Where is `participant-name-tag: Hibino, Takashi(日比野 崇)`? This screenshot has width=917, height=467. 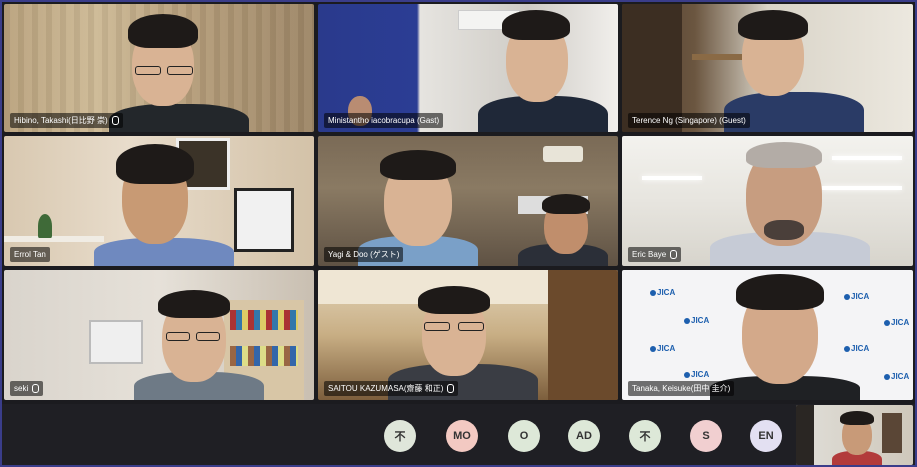 participant-name-tag: Hibino, Takashi(日比野 崇) is located at coordinates (66, 120).